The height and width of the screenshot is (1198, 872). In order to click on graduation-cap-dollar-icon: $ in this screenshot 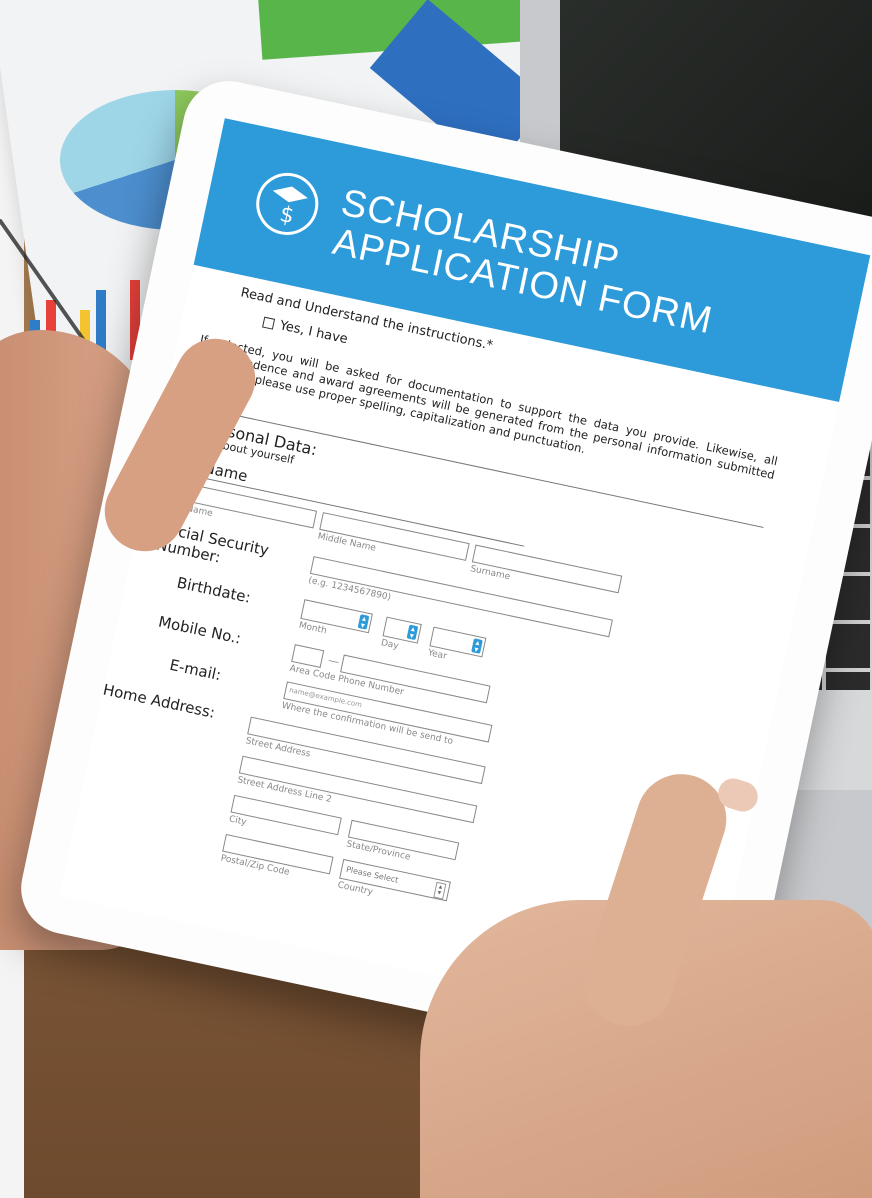, I will do `click(287, 204)`.